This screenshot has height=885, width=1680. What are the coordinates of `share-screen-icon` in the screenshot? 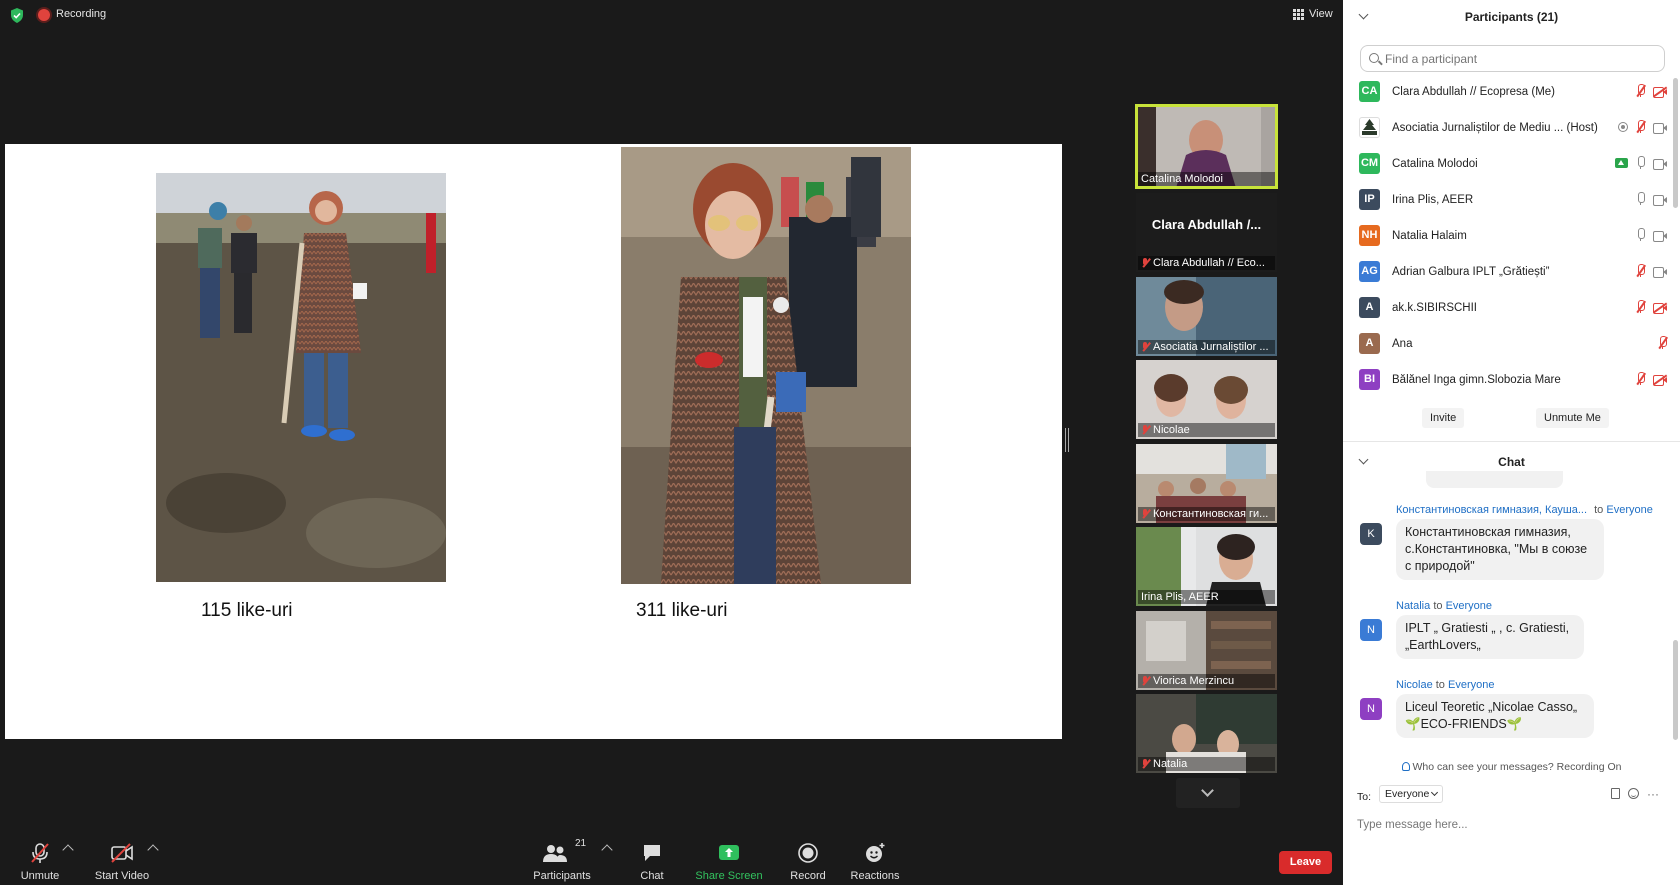 It's located at (729, 852).